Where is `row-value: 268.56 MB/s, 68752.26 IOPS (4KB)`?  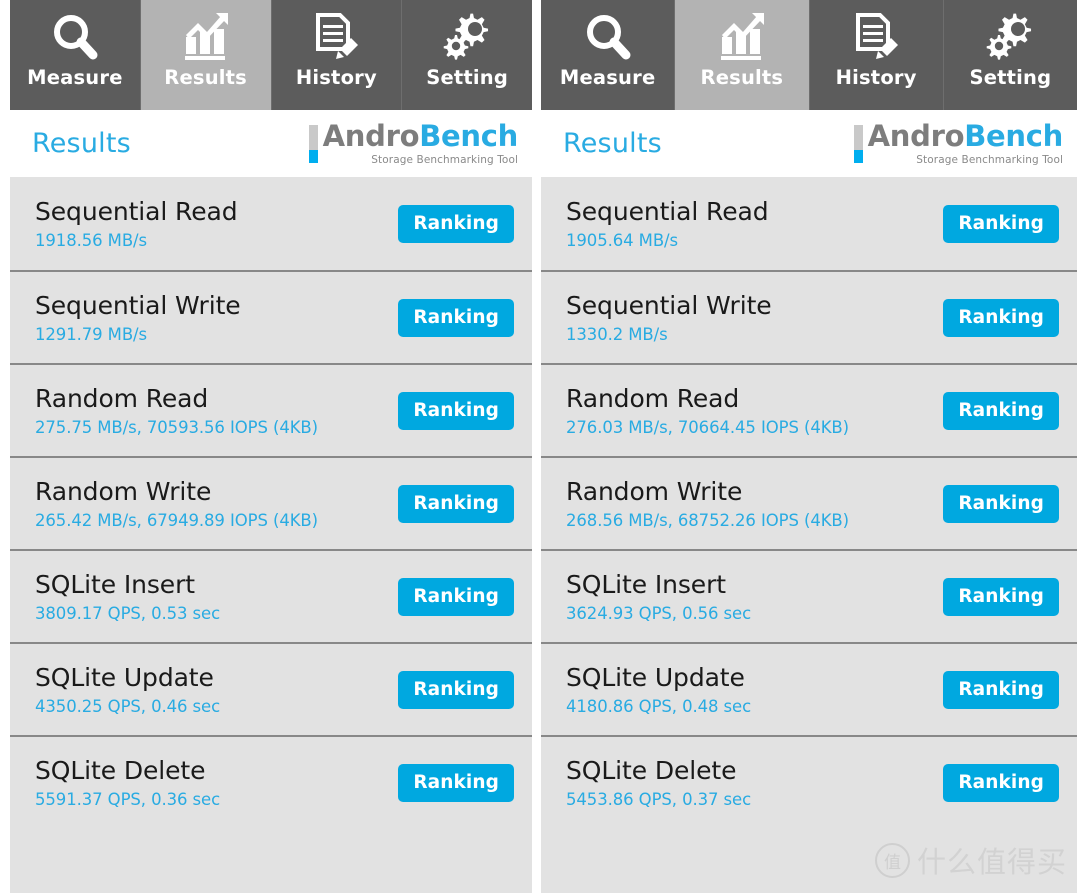 row-value: 268.56 MB/s, 68752.26 IOPS (4KB) is located at coordinates (707, 520).